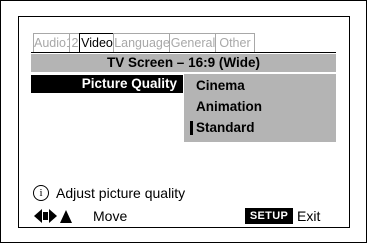 This screenshot has height=243, width=367. I want to click on picture-quality-setting: Picture Quality, so click(107, 84).